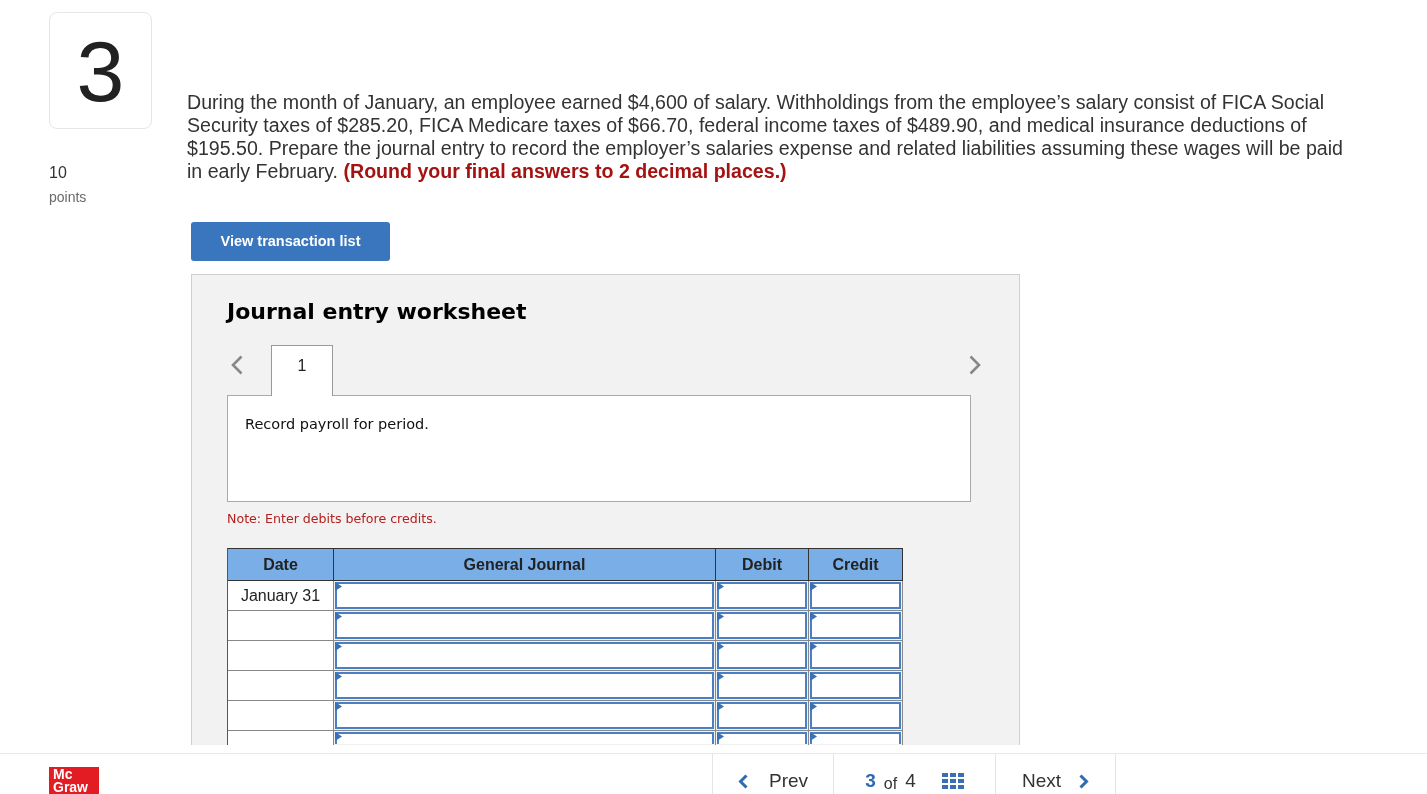 The height and width of the screenshot is (794, 1427). What do you see at coordinates (762, 565) in the screenshot?
I see `column-header: Debit` at bounding box center [762, 565].